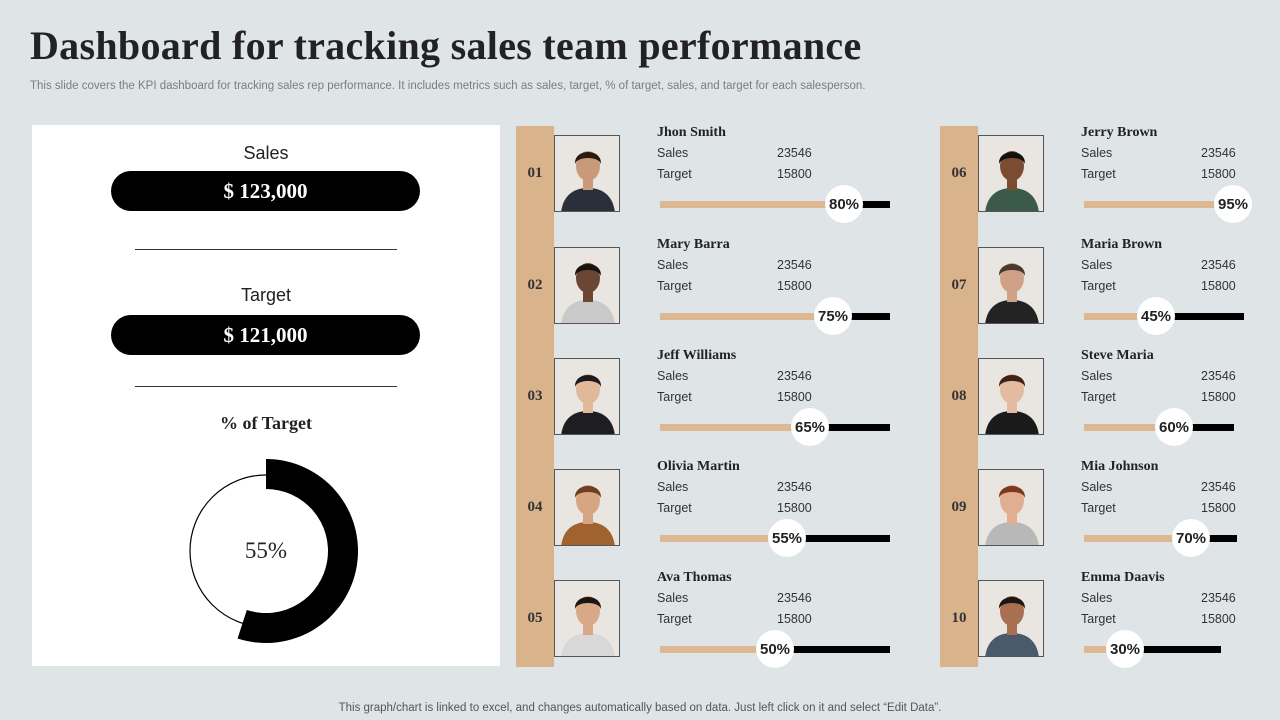  What do you see at coordinates (535, 507) in the screenshot?
I see `rank-number: 04` at bounding box center [535, 507].